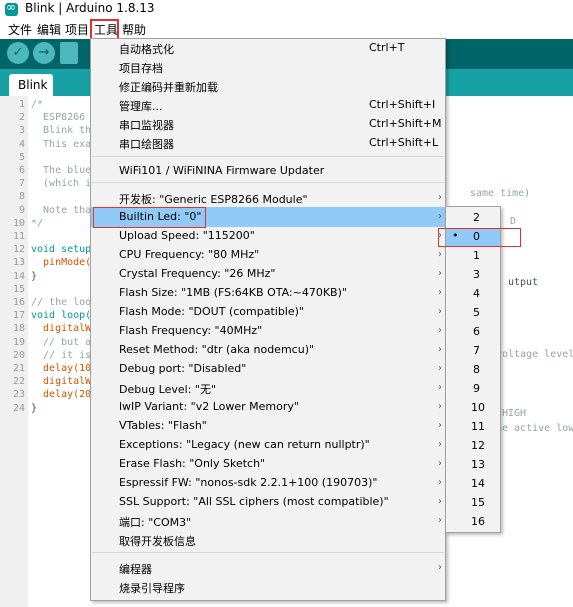 This screenshot has width=573, height=607. I want to click on tools-menu-item: Debug port: "Disabled", so click(182, 368).